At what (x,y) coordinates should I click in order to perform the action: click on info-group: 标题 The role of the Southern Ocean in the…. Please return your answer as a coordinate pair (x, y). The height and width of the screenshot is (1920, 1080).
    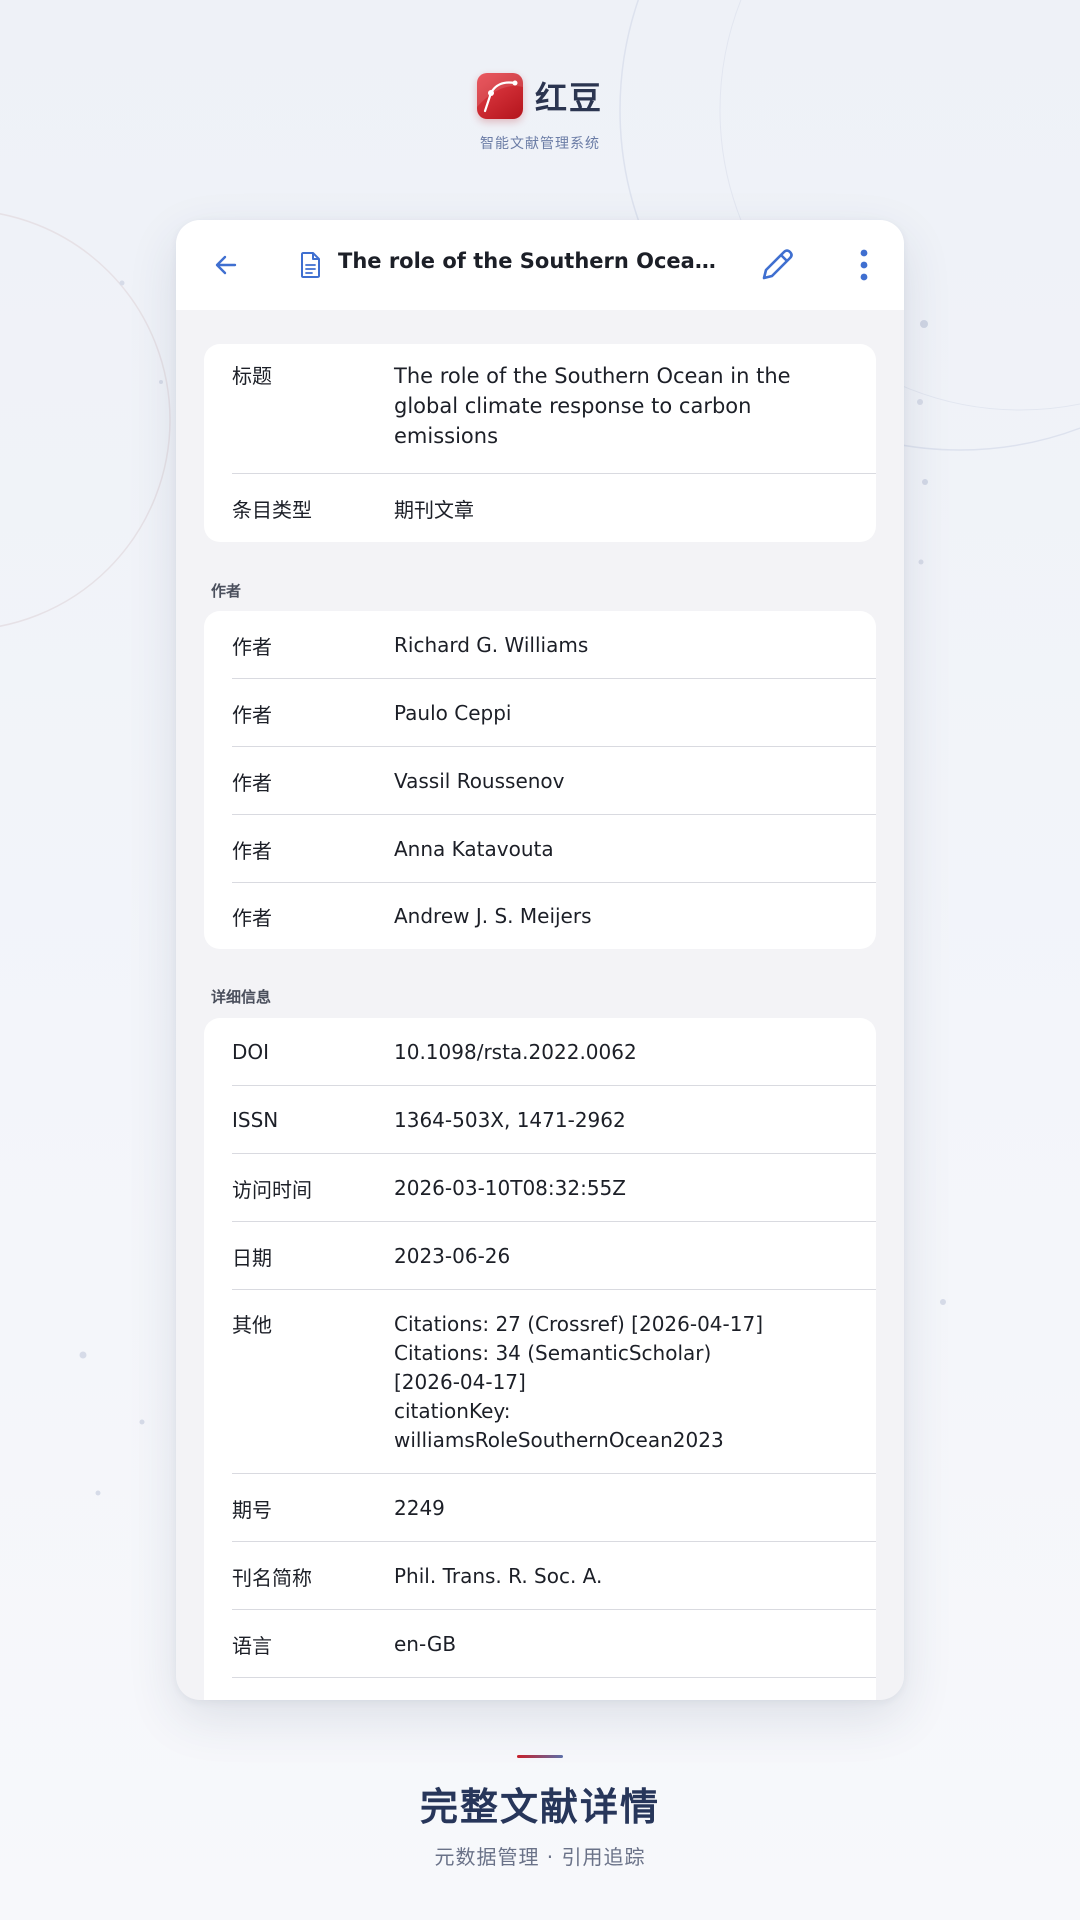
    Looking at the image, I should click on (540, 443).